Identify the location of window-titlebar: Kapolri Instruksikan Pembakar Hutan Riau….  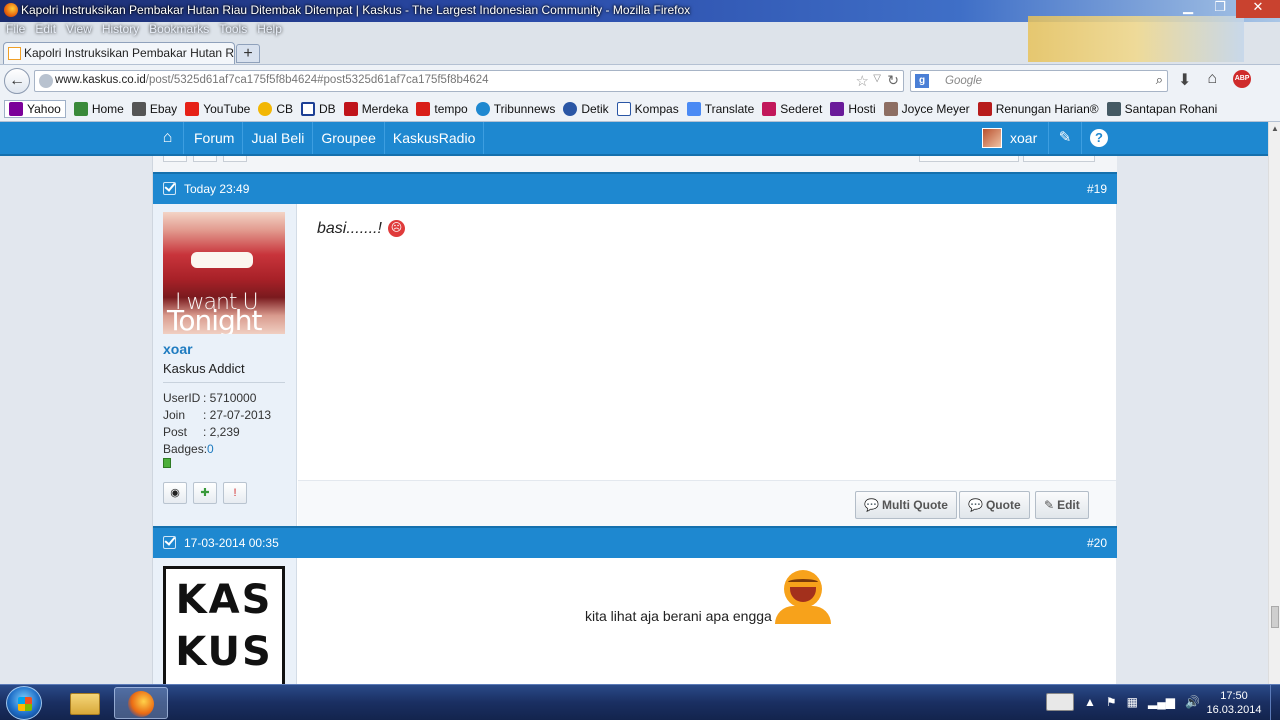
(640, 31).